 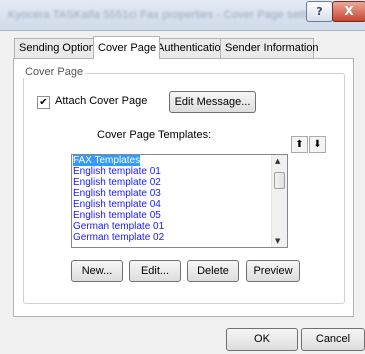 I want to click on list-item: English template 05, so click(x=179, y=215).